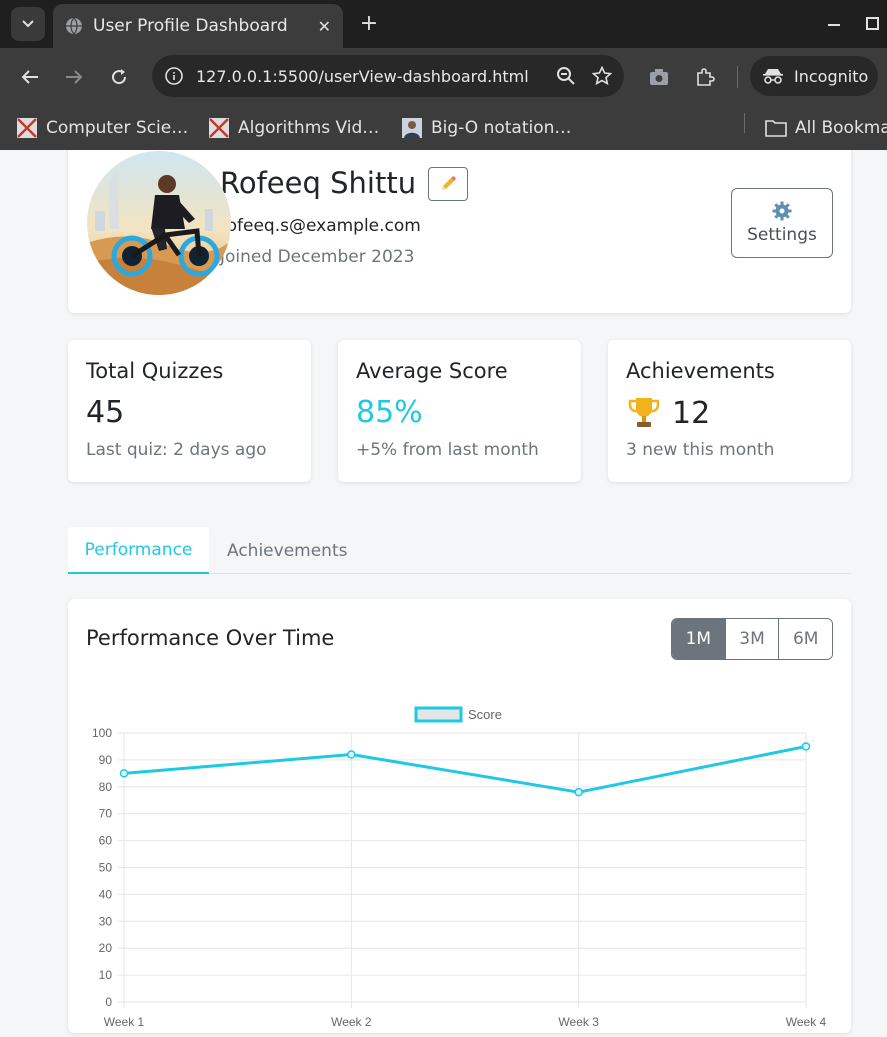 This screenshot has height=1037, width=887. I want to click on stat-subtext: +5% from last month, so click(447, 450).